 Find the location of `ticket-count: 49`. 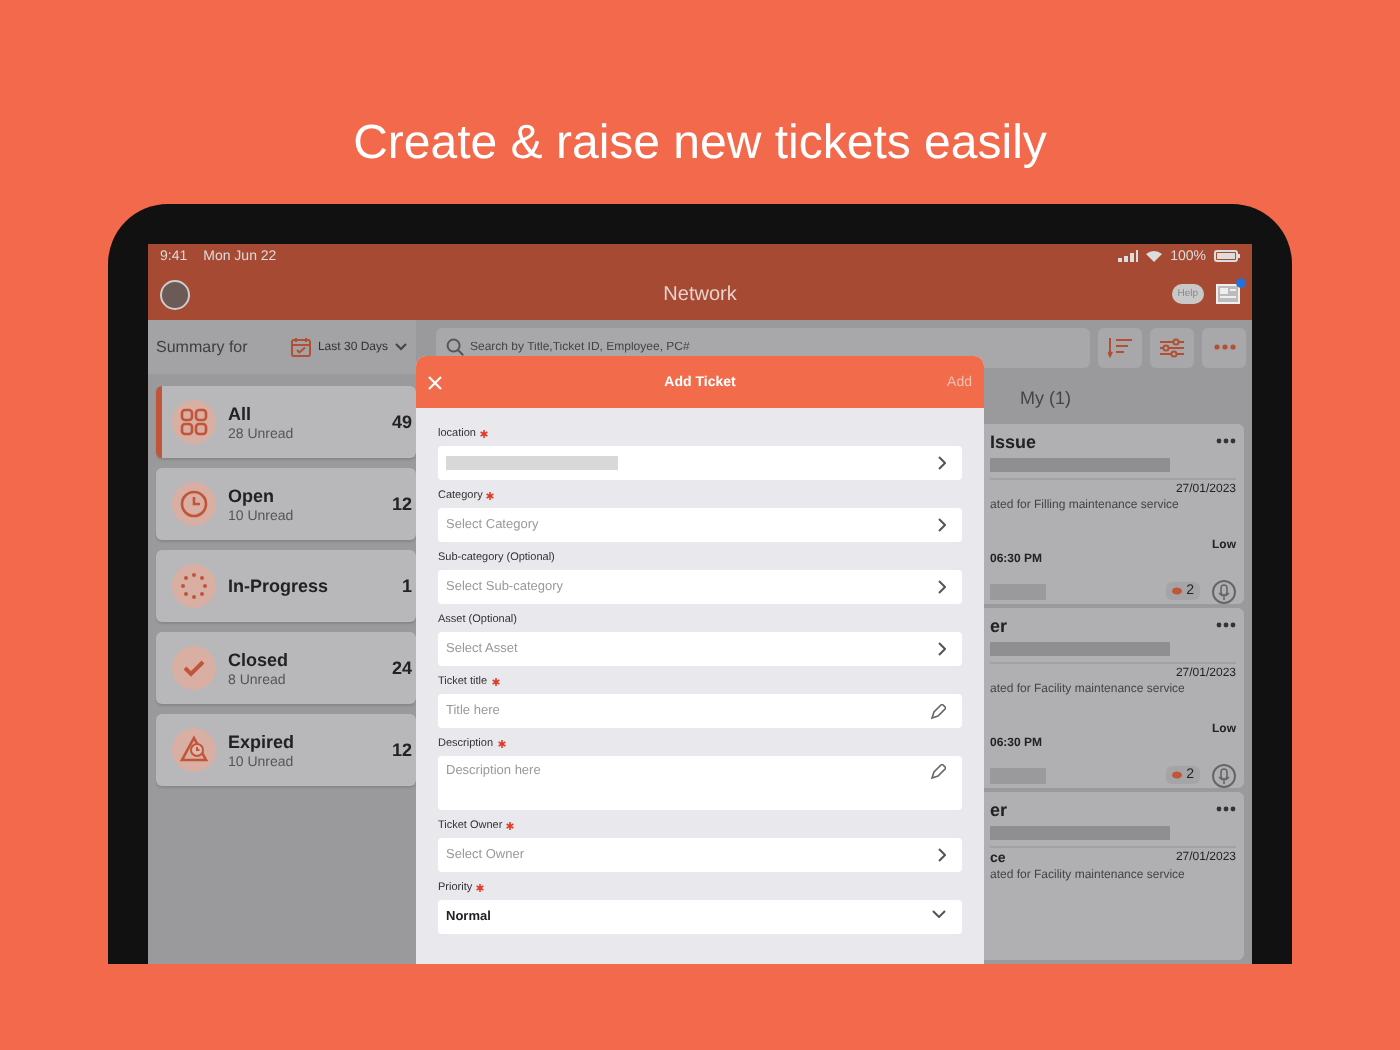

ticket-count: 49 is located at coordinates (401, 422).